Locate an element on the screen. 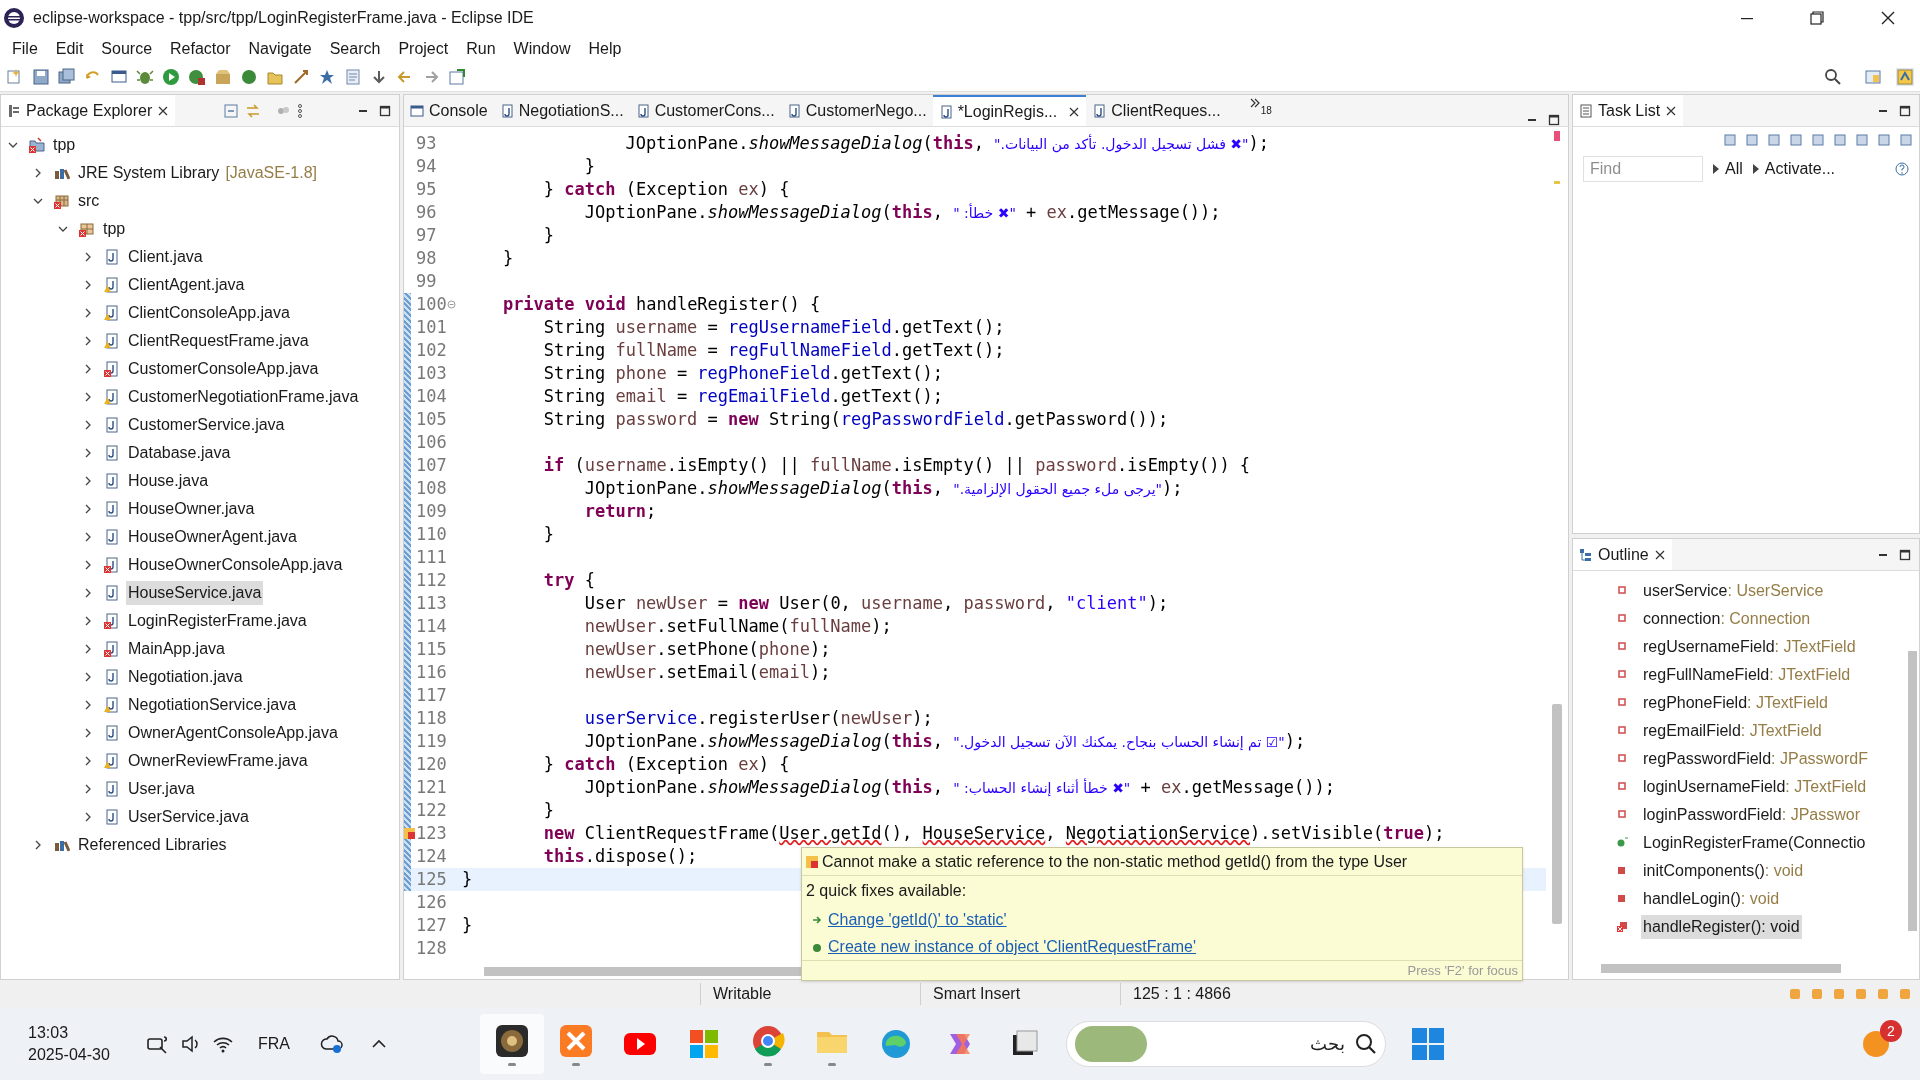  menu-item: Source is located at coordinates (127, 49).